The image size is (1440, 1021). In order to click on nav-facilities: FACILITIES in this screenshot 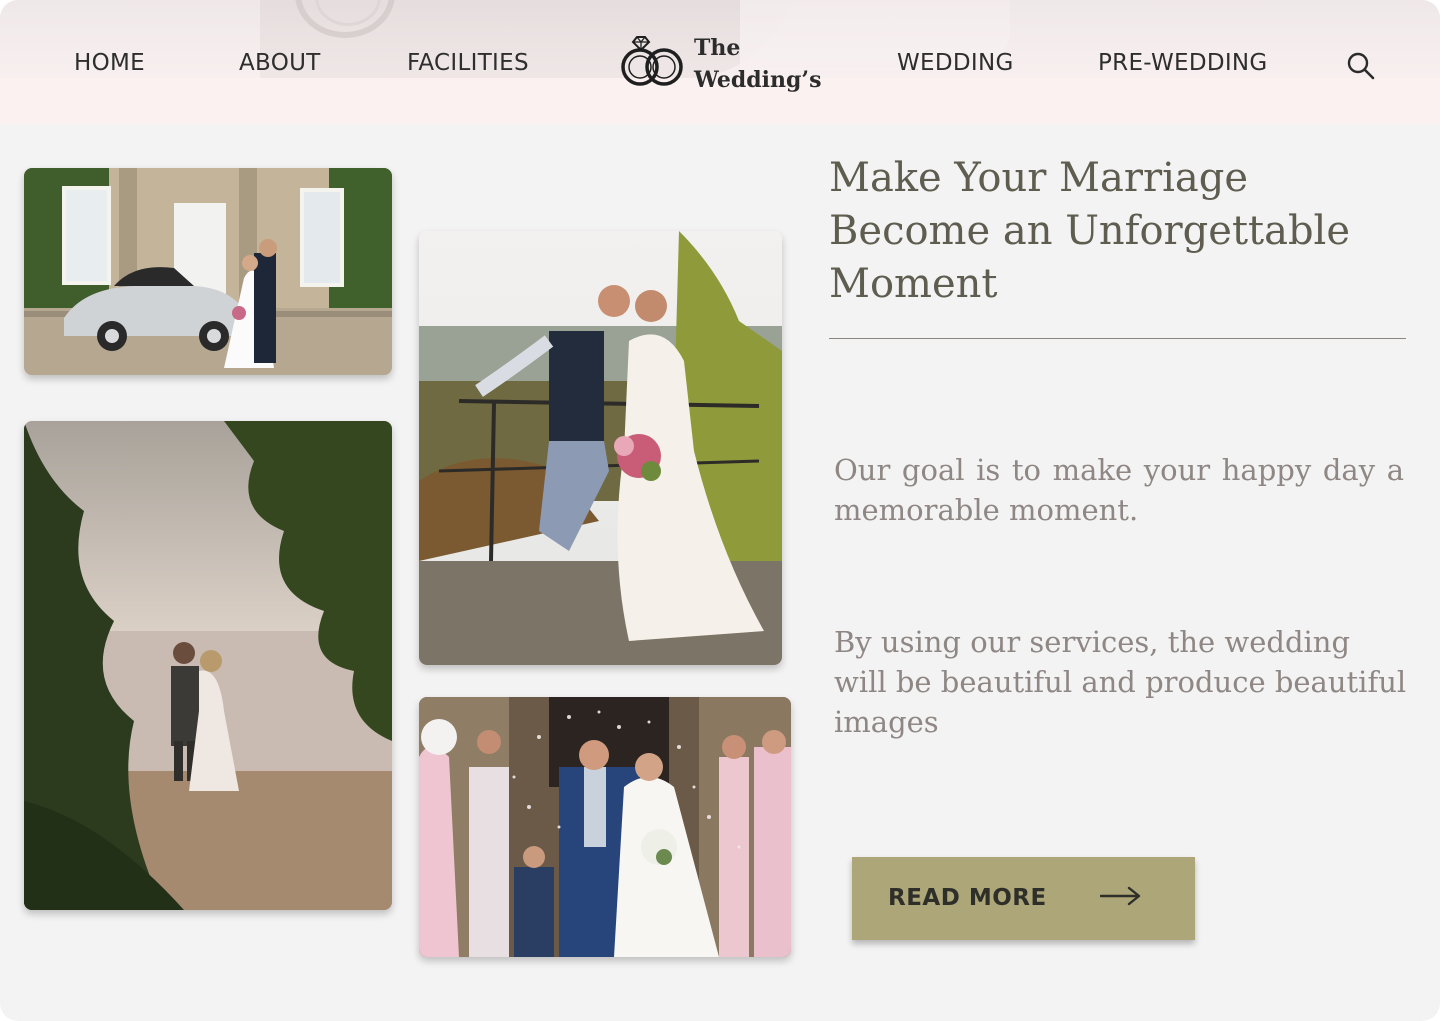, I will do `click(468, 63)`.